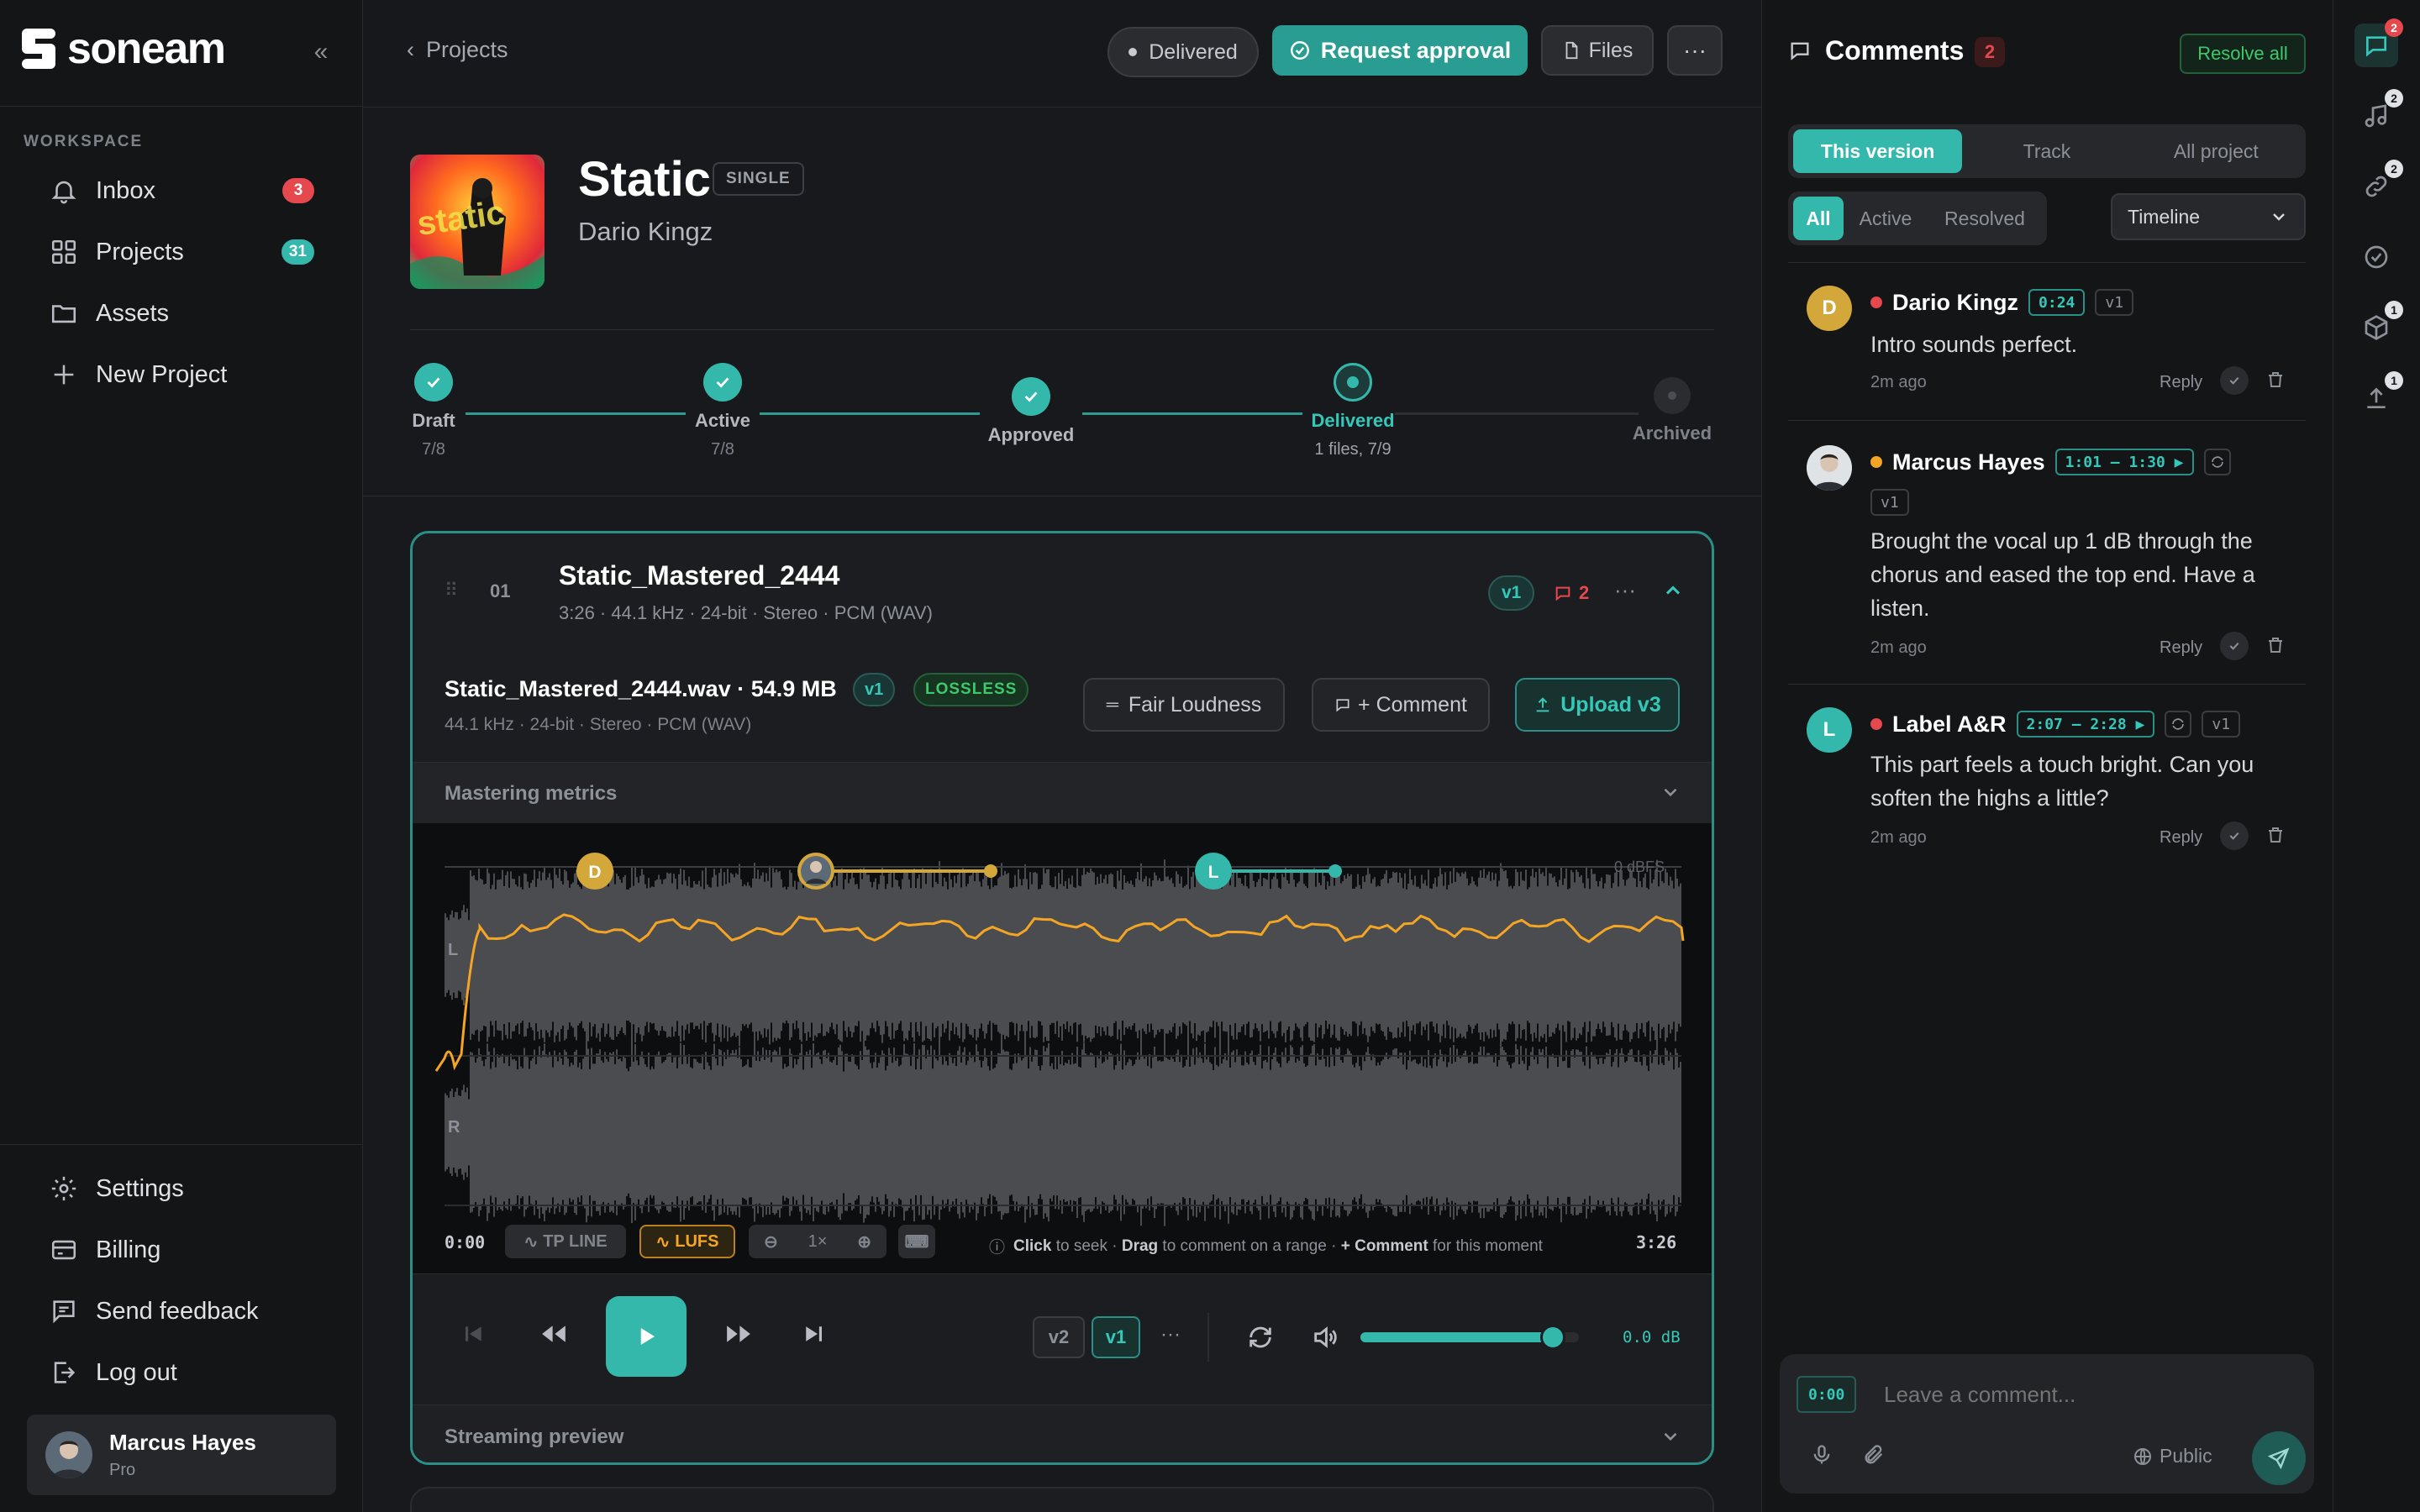 This screenshot has width=2420, height=1512. I want to click on version-badge: v1, so click(1511, 593).